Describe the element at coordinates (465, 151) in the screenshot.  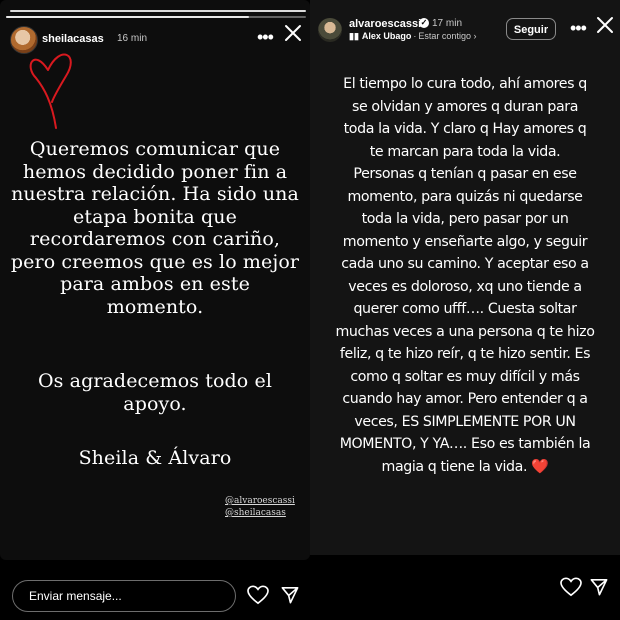
I see `text-line: te marcan para toda la vida.` at that location.